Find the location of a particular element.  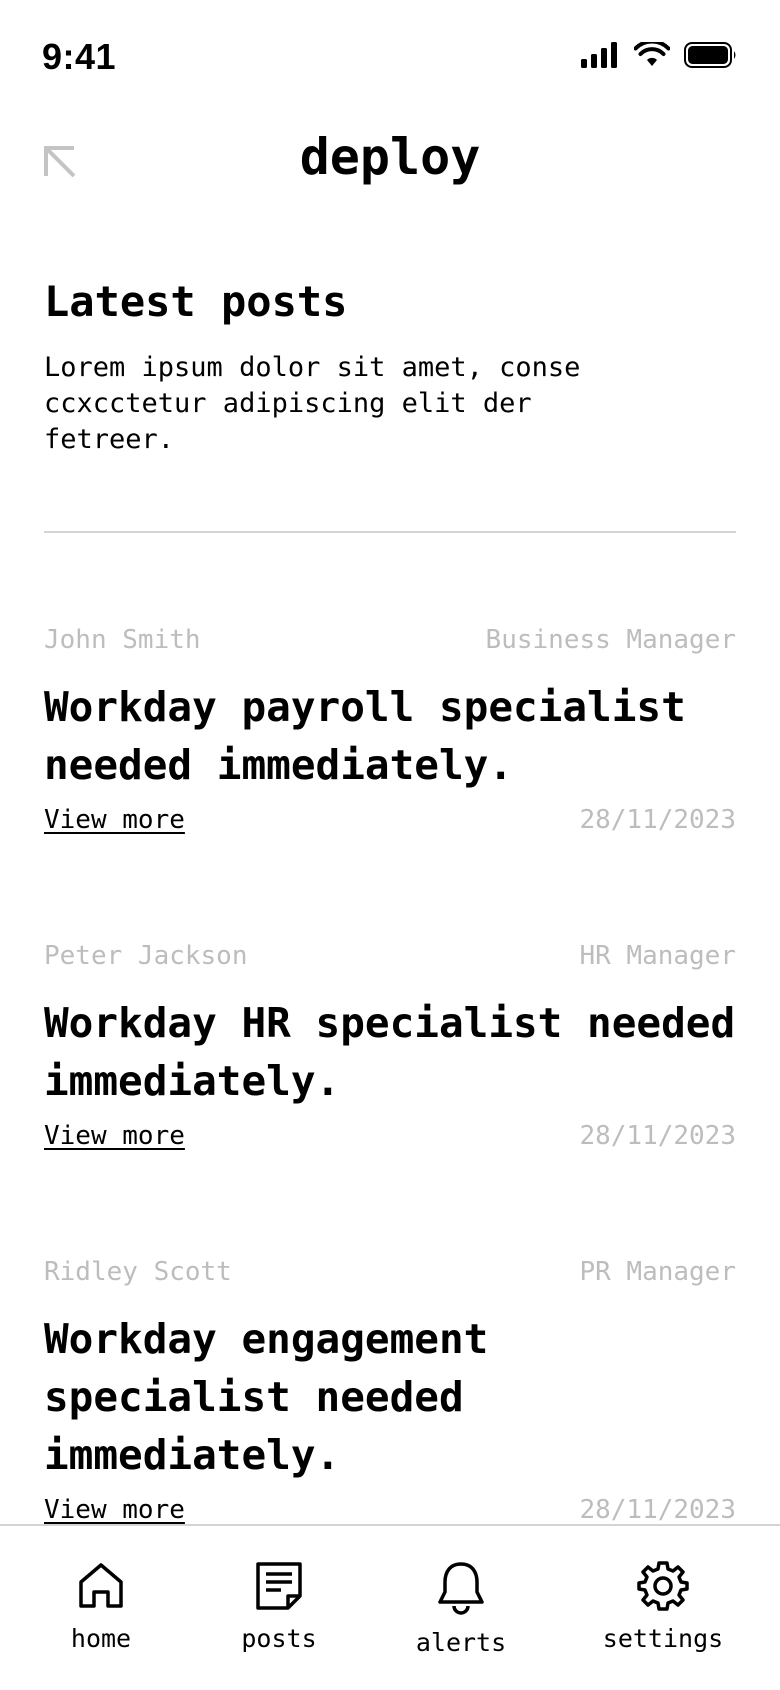

tab-home: home is located at coordinates (101, 1606).